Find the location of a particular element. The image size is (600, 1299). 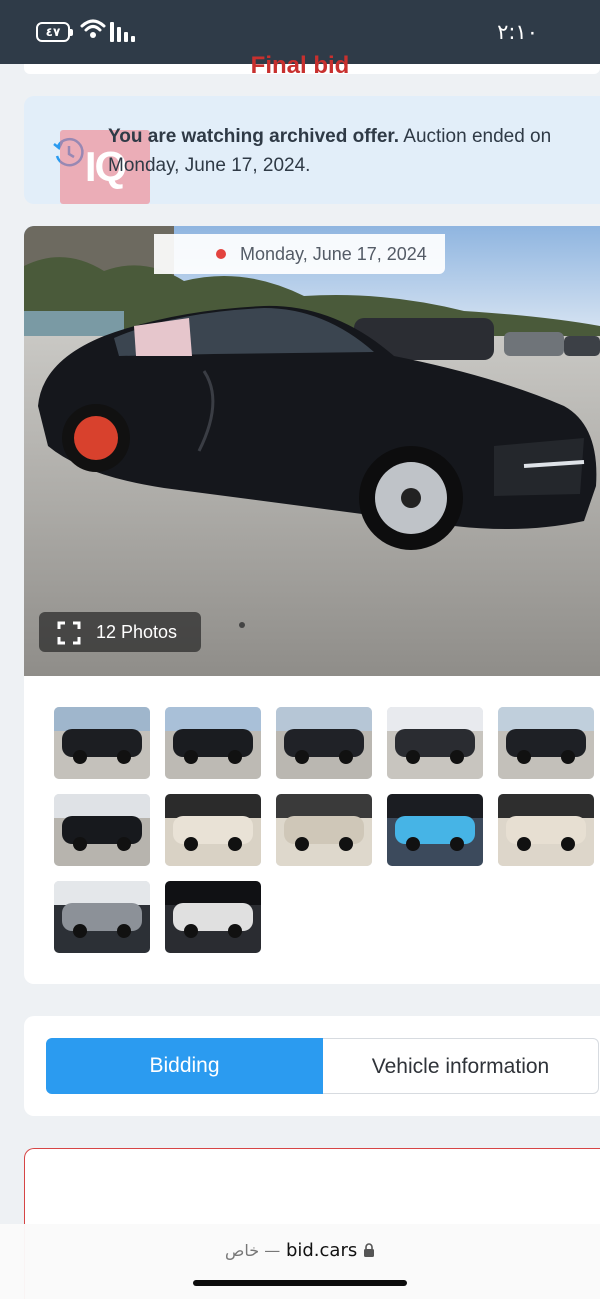

fullscreen-icon is located at coordinates (69, 633).